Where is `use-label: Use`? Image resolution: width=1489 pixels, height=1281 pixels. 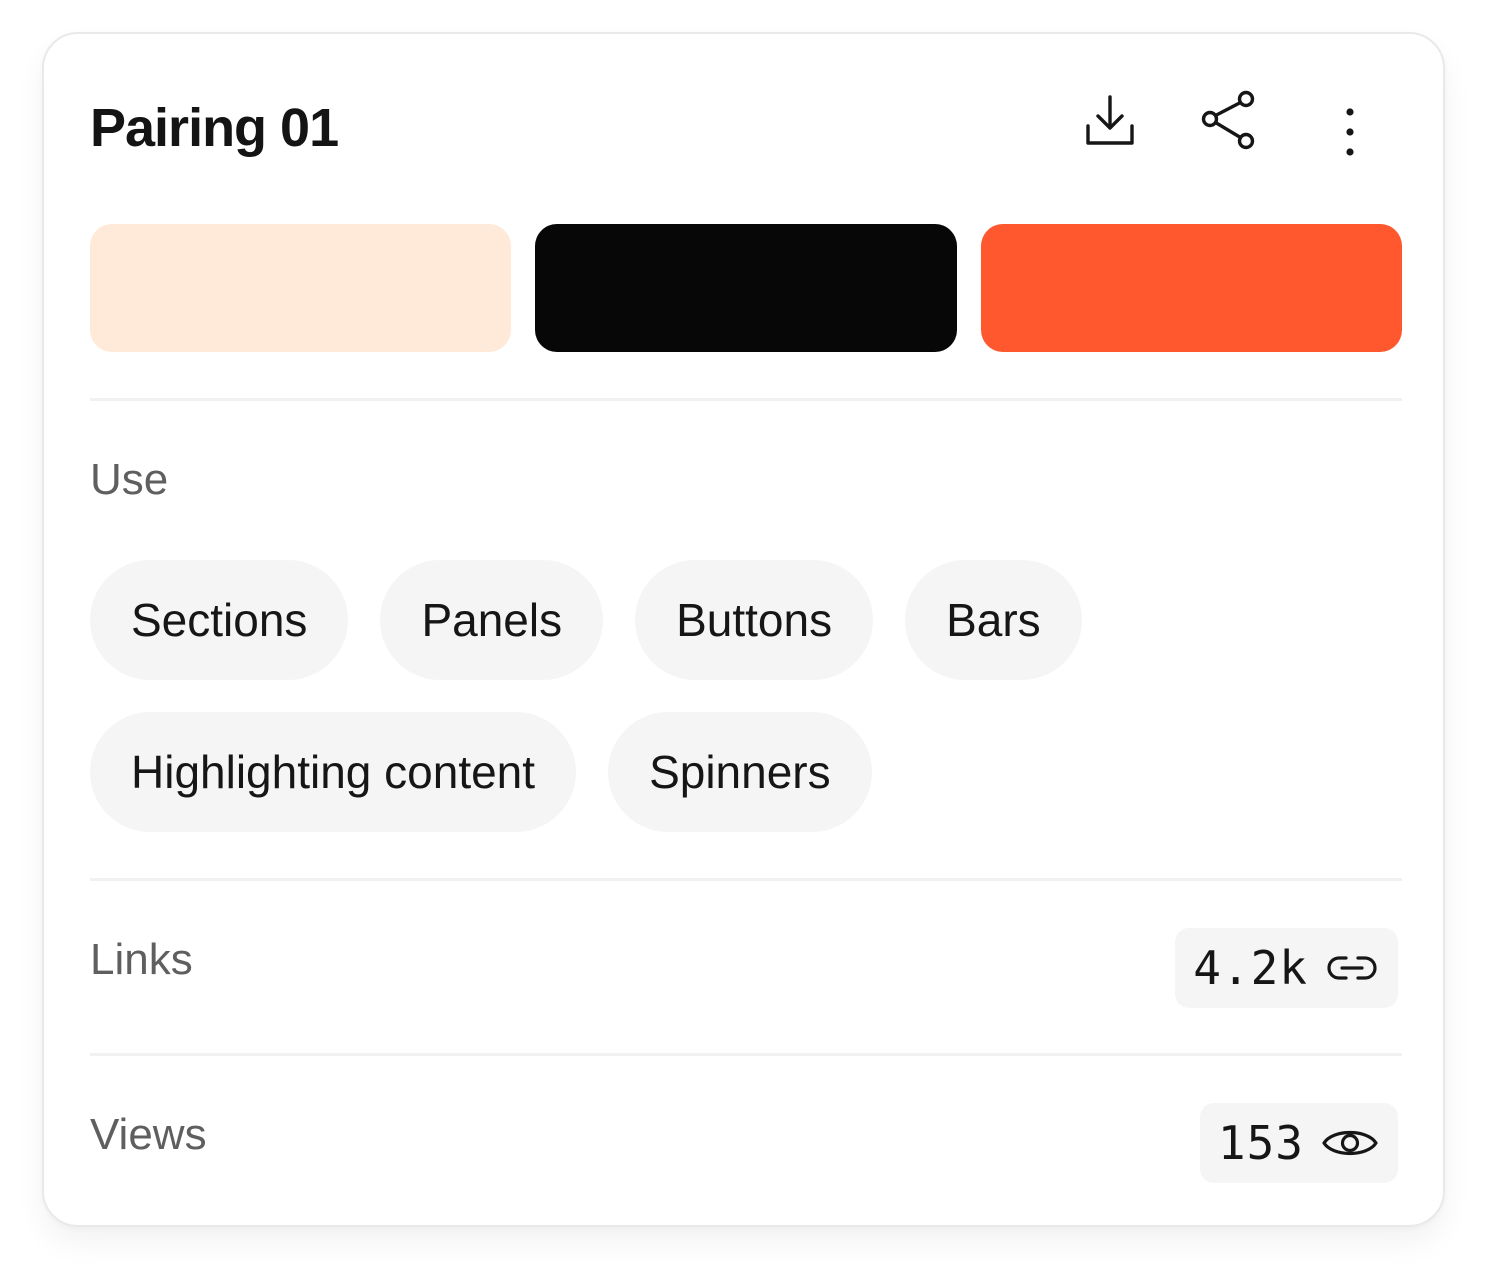 use-label: Use is located at coordinates (129, 479).